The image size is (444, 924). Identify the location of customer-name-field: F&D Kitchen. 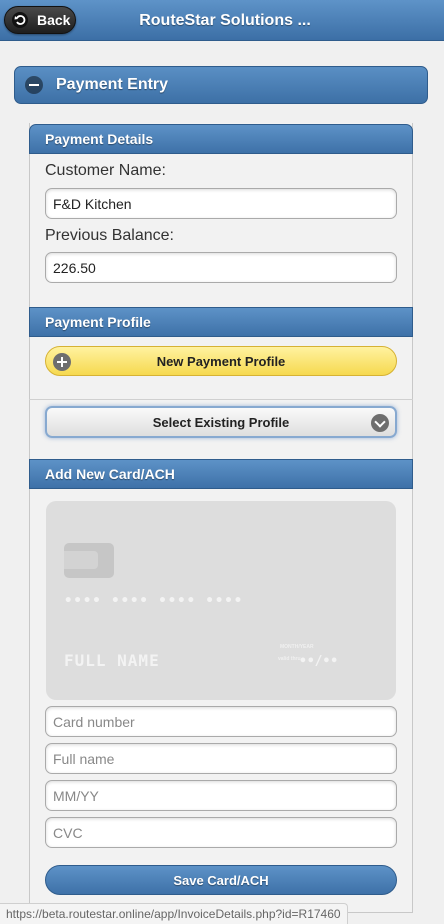
(221, 203).